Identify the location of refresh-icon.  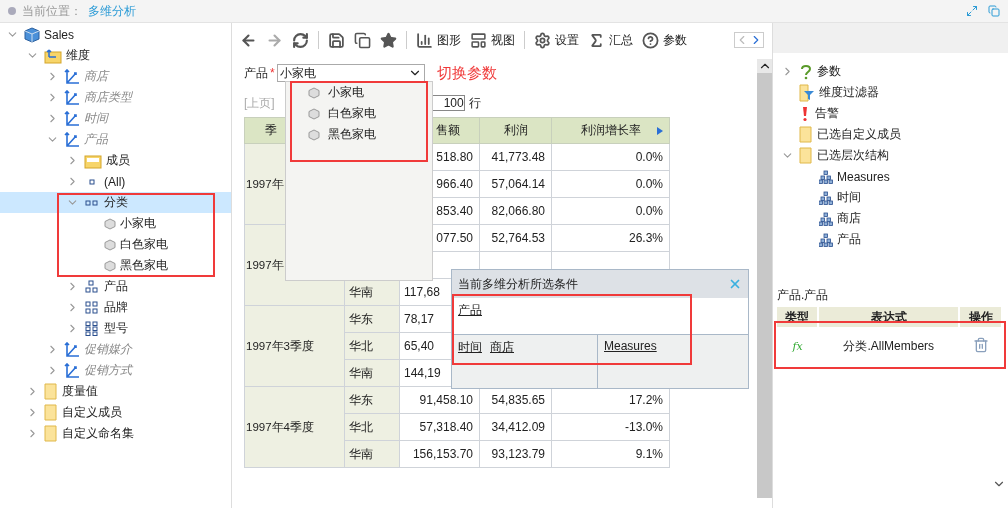
(300, 40).